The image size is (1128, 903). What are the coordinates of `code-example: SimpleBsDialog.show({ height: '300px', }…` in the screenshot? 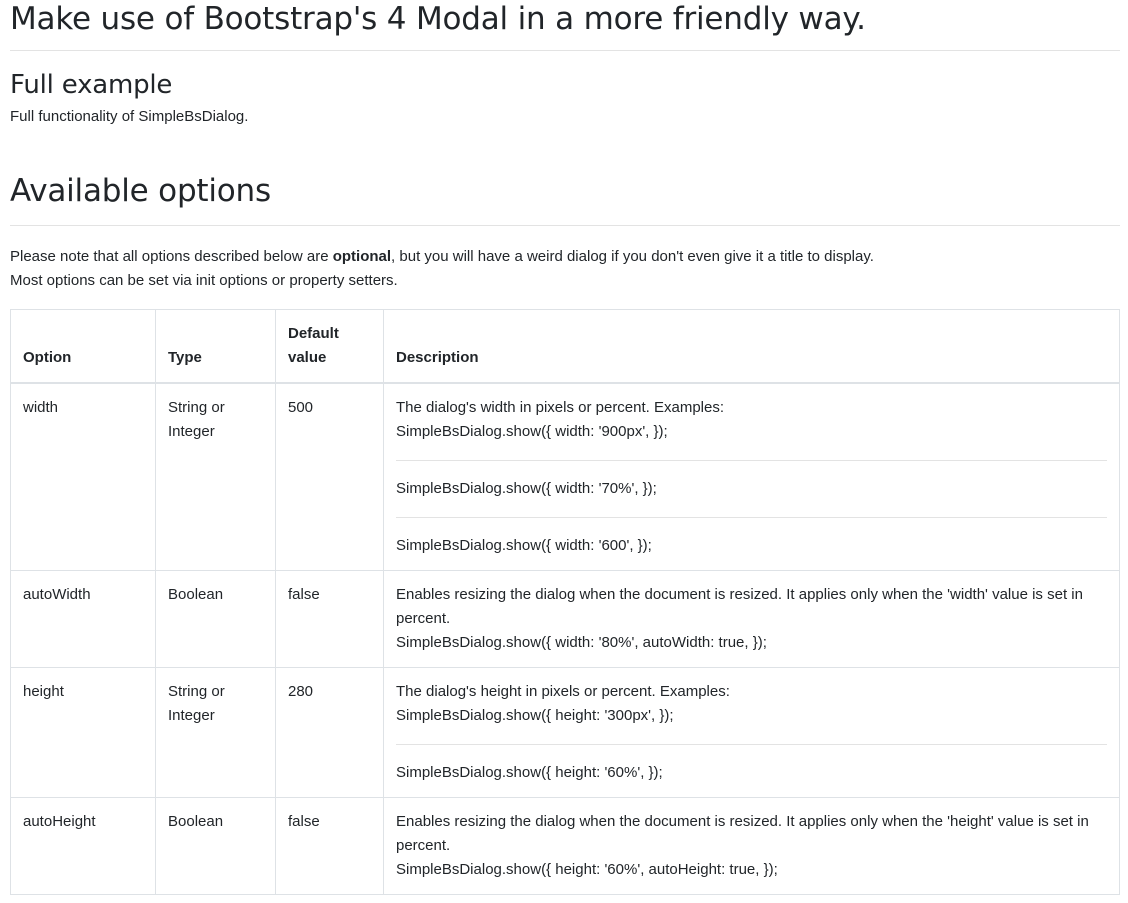 It's located at (535, 715).